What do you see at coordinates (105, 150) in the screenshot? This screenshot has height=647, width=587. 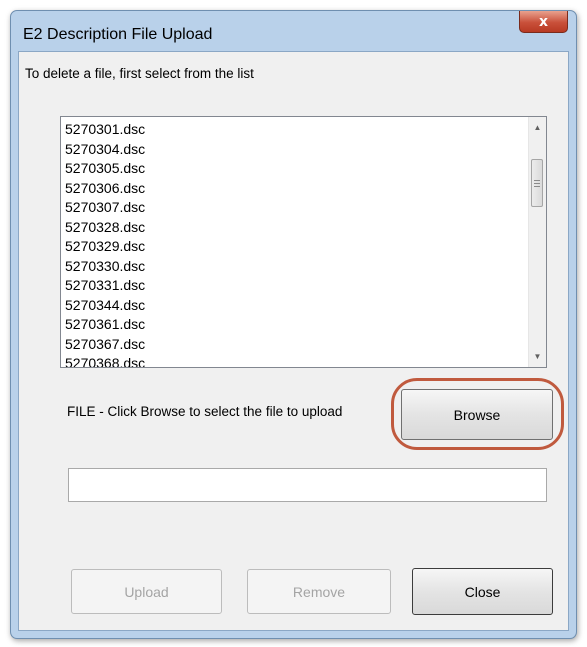 I see `list-item: 5270304.dsc` at bounding box center [105, 150].